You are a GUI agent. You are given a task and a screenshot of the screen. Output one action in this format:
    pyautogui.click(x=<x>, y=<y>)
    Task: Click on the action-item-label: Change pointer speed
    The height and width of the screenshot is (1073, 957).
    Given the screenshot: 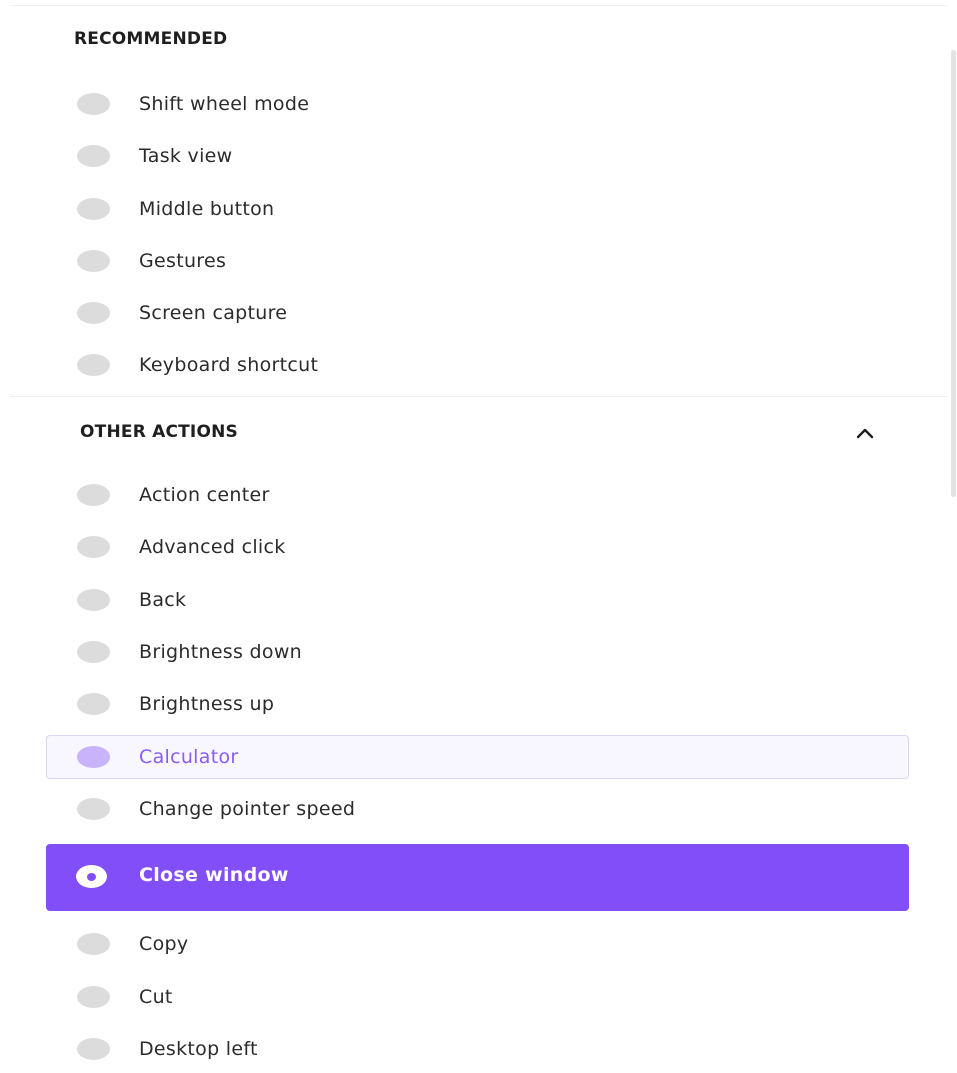 What is the action you would take?
    pyautogui.click(x=247, y=809)
    